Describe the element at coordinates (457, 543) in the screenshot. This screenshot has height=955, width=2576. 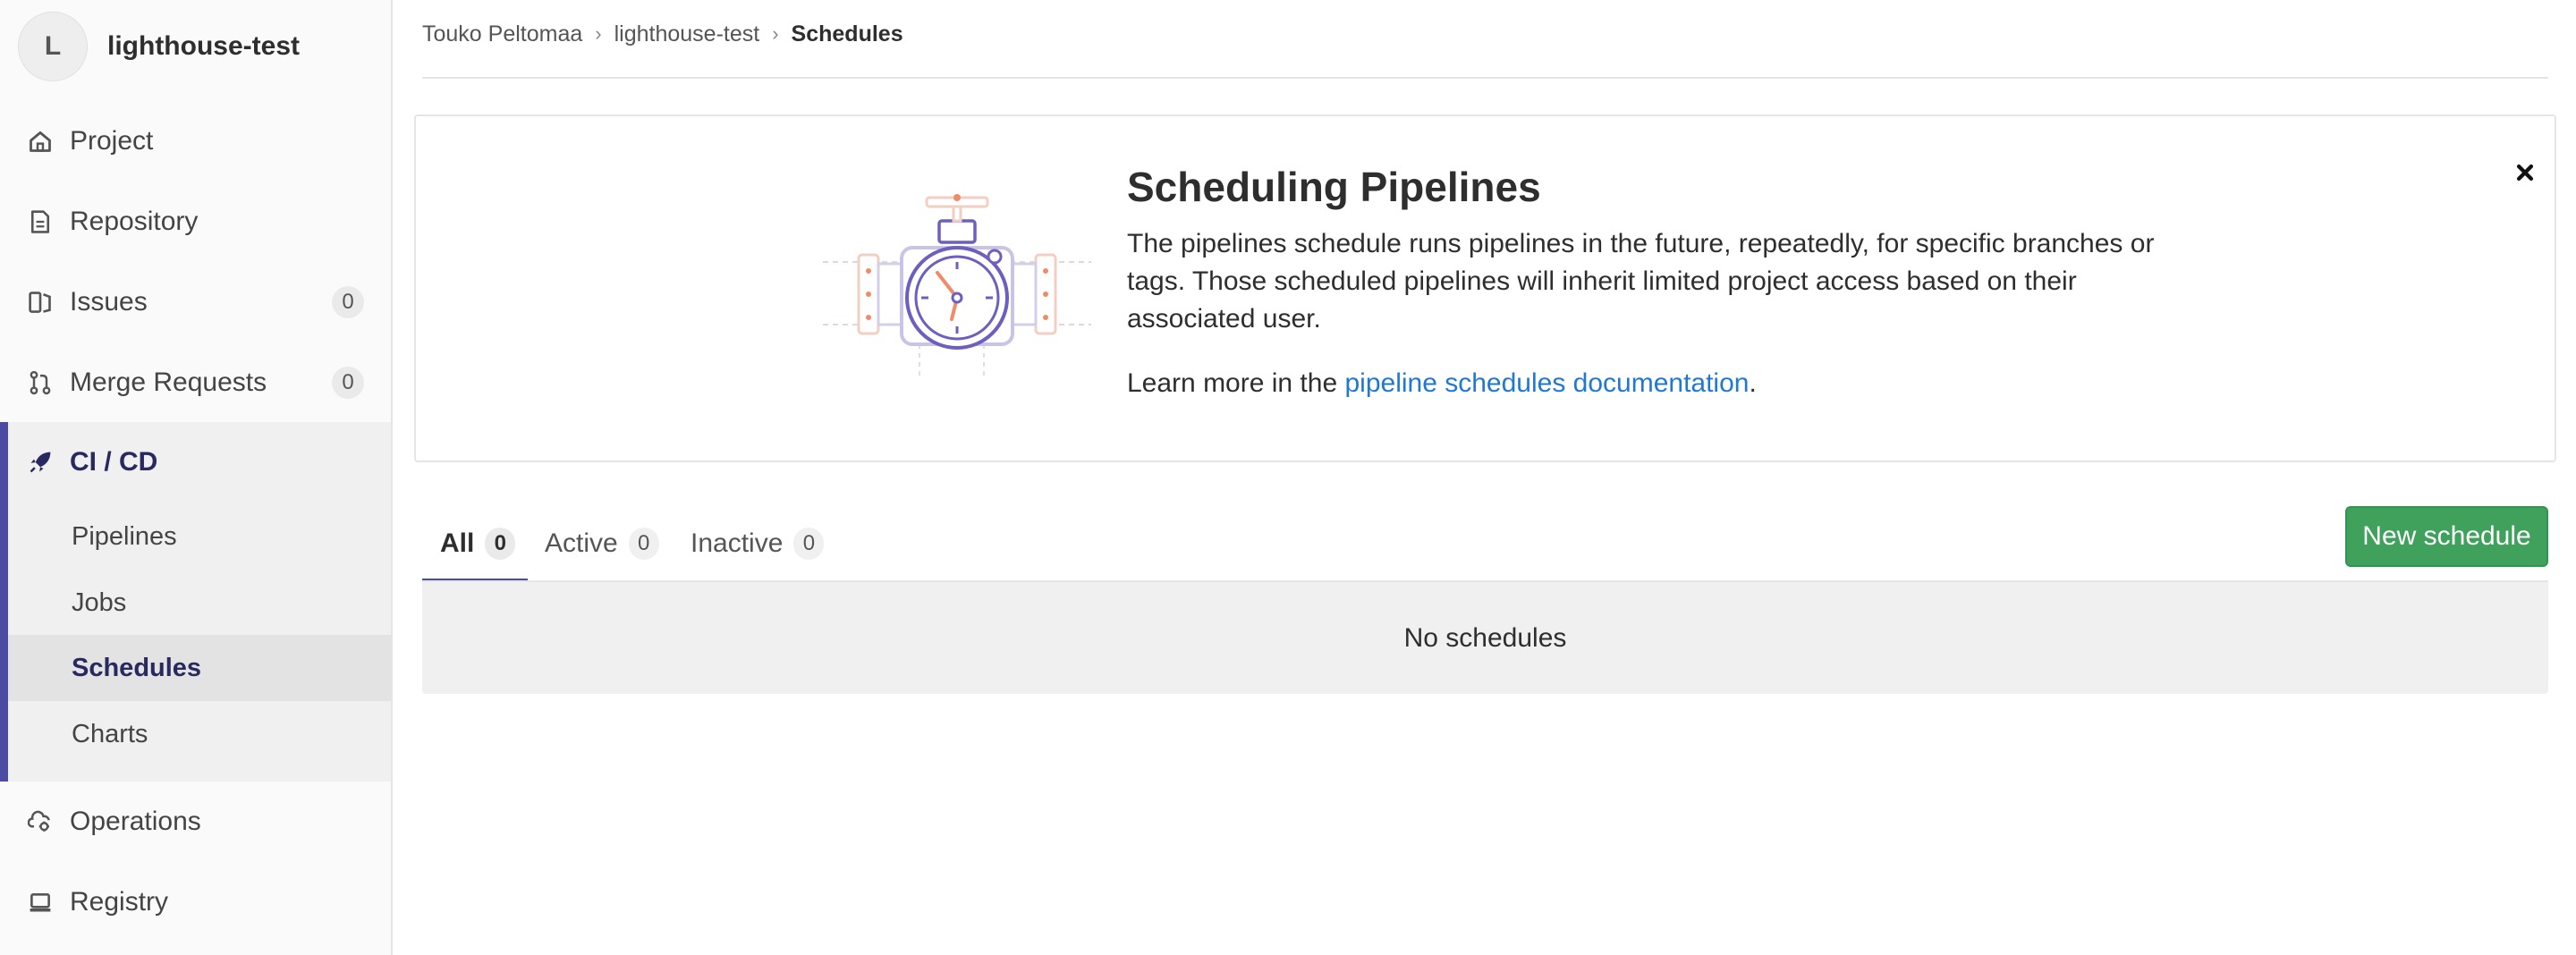
I see `tab-label: All` at that location.